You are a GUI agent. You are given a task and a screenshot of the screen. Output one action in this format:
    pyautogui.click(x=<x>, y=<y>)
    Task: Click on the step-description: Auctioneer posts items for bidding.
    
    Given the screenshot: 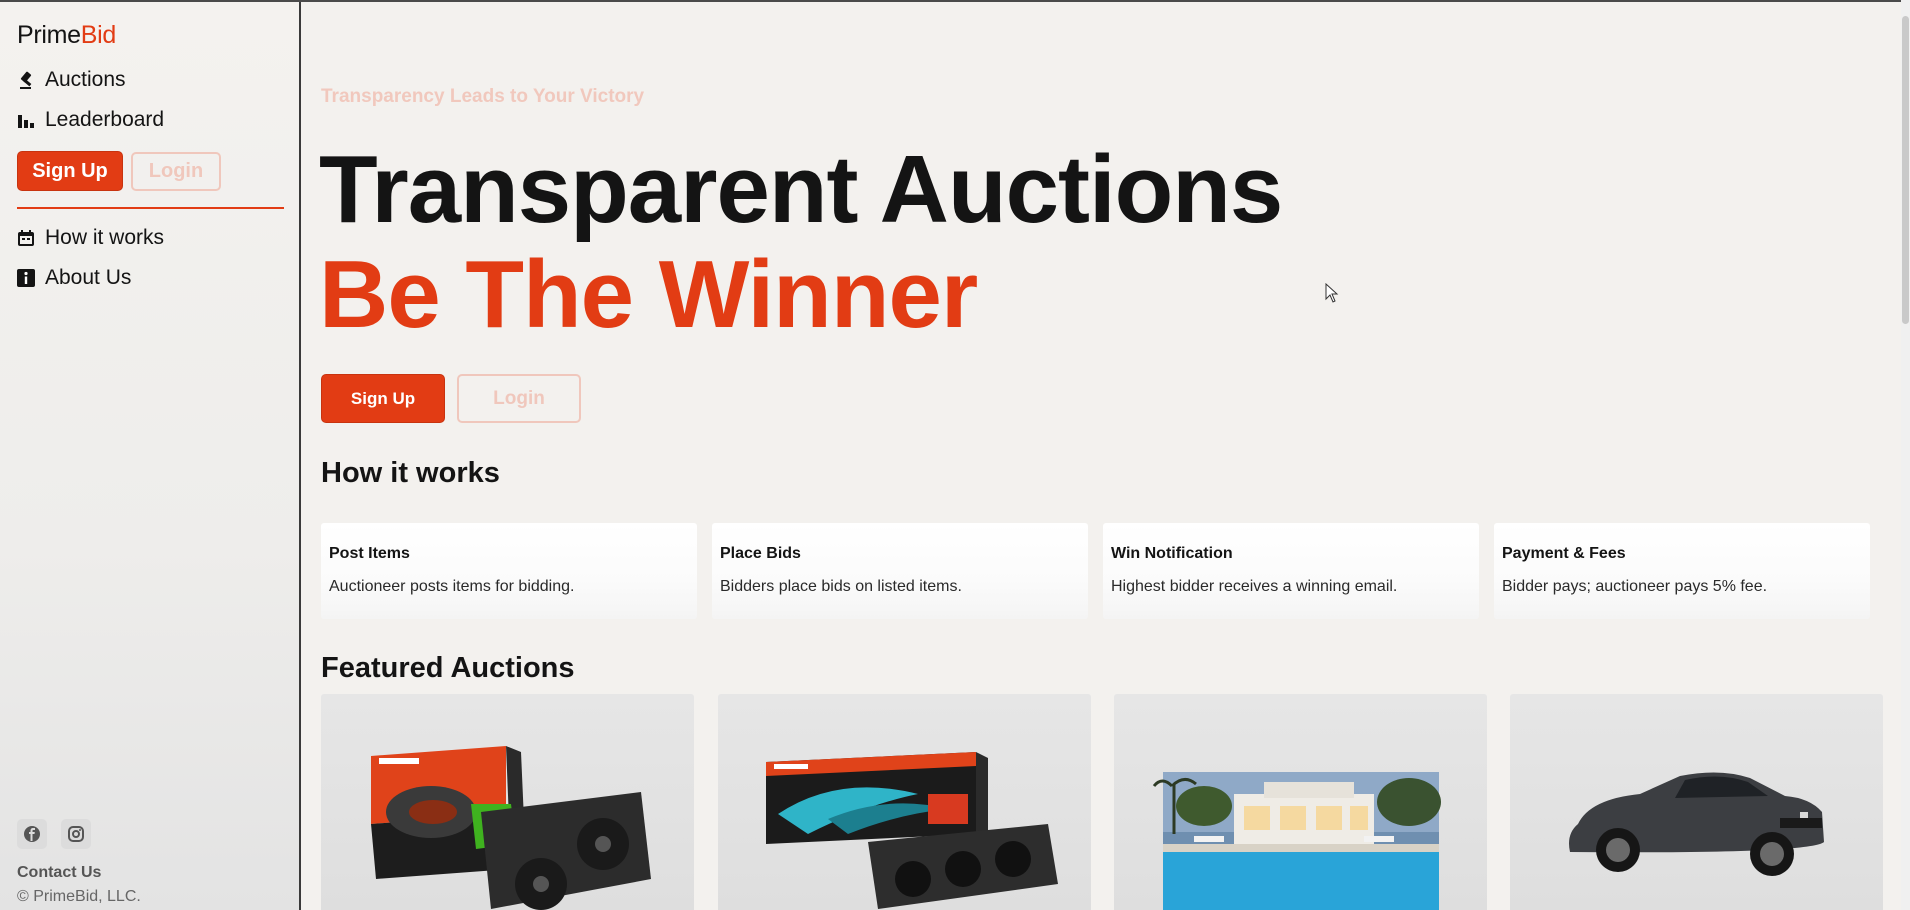 What is the action you would take?
    pyautogui.click(x=452, y=586)
    